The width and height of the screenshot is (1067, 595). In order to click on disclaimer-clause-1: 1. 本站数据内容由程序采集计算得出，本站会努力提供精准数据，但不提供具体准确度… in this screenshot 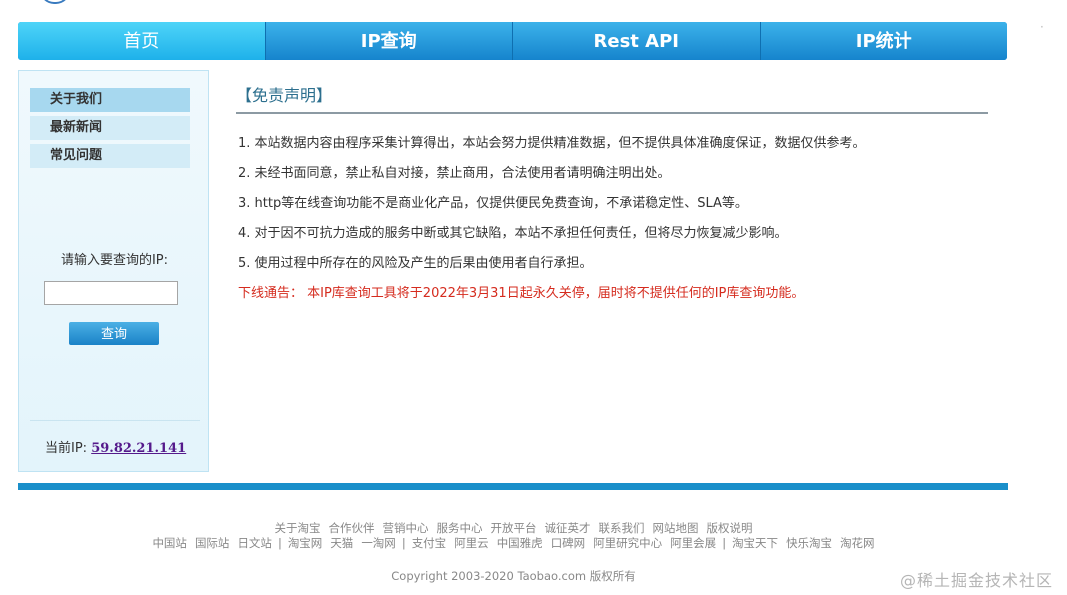, I will do `click(552, 143)`.